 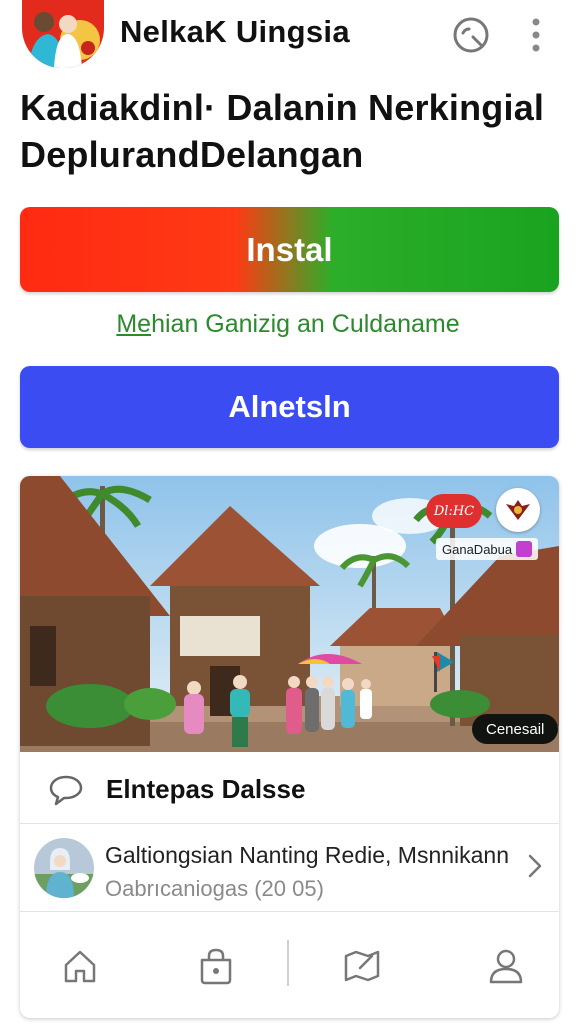 What do you see at coordinates (192, 154) in the screenshot?
I see `headline-line-2: DeplurandDelangan` at bounding box center [192, 154].